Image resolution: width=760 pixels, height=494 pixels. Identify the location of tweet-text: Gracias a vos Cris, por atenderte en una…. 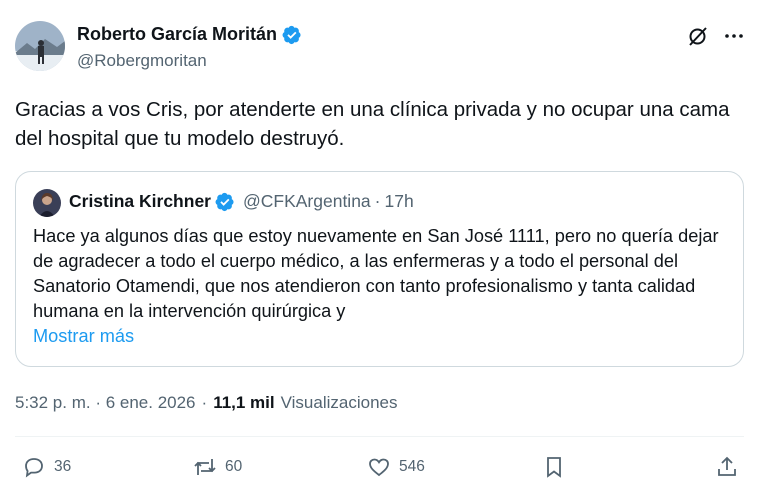
(372, 124).